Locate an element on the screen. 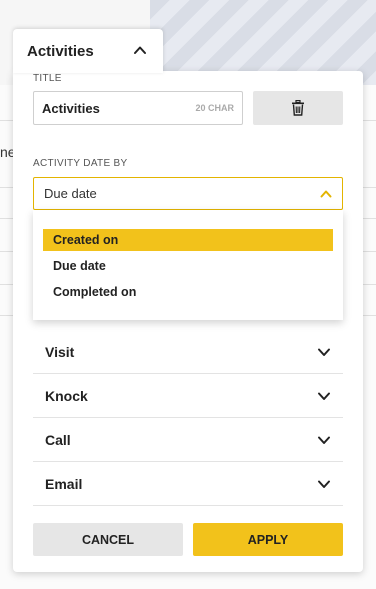  dropdown-option-due-date: Due date is located at coordinates (188, 266).